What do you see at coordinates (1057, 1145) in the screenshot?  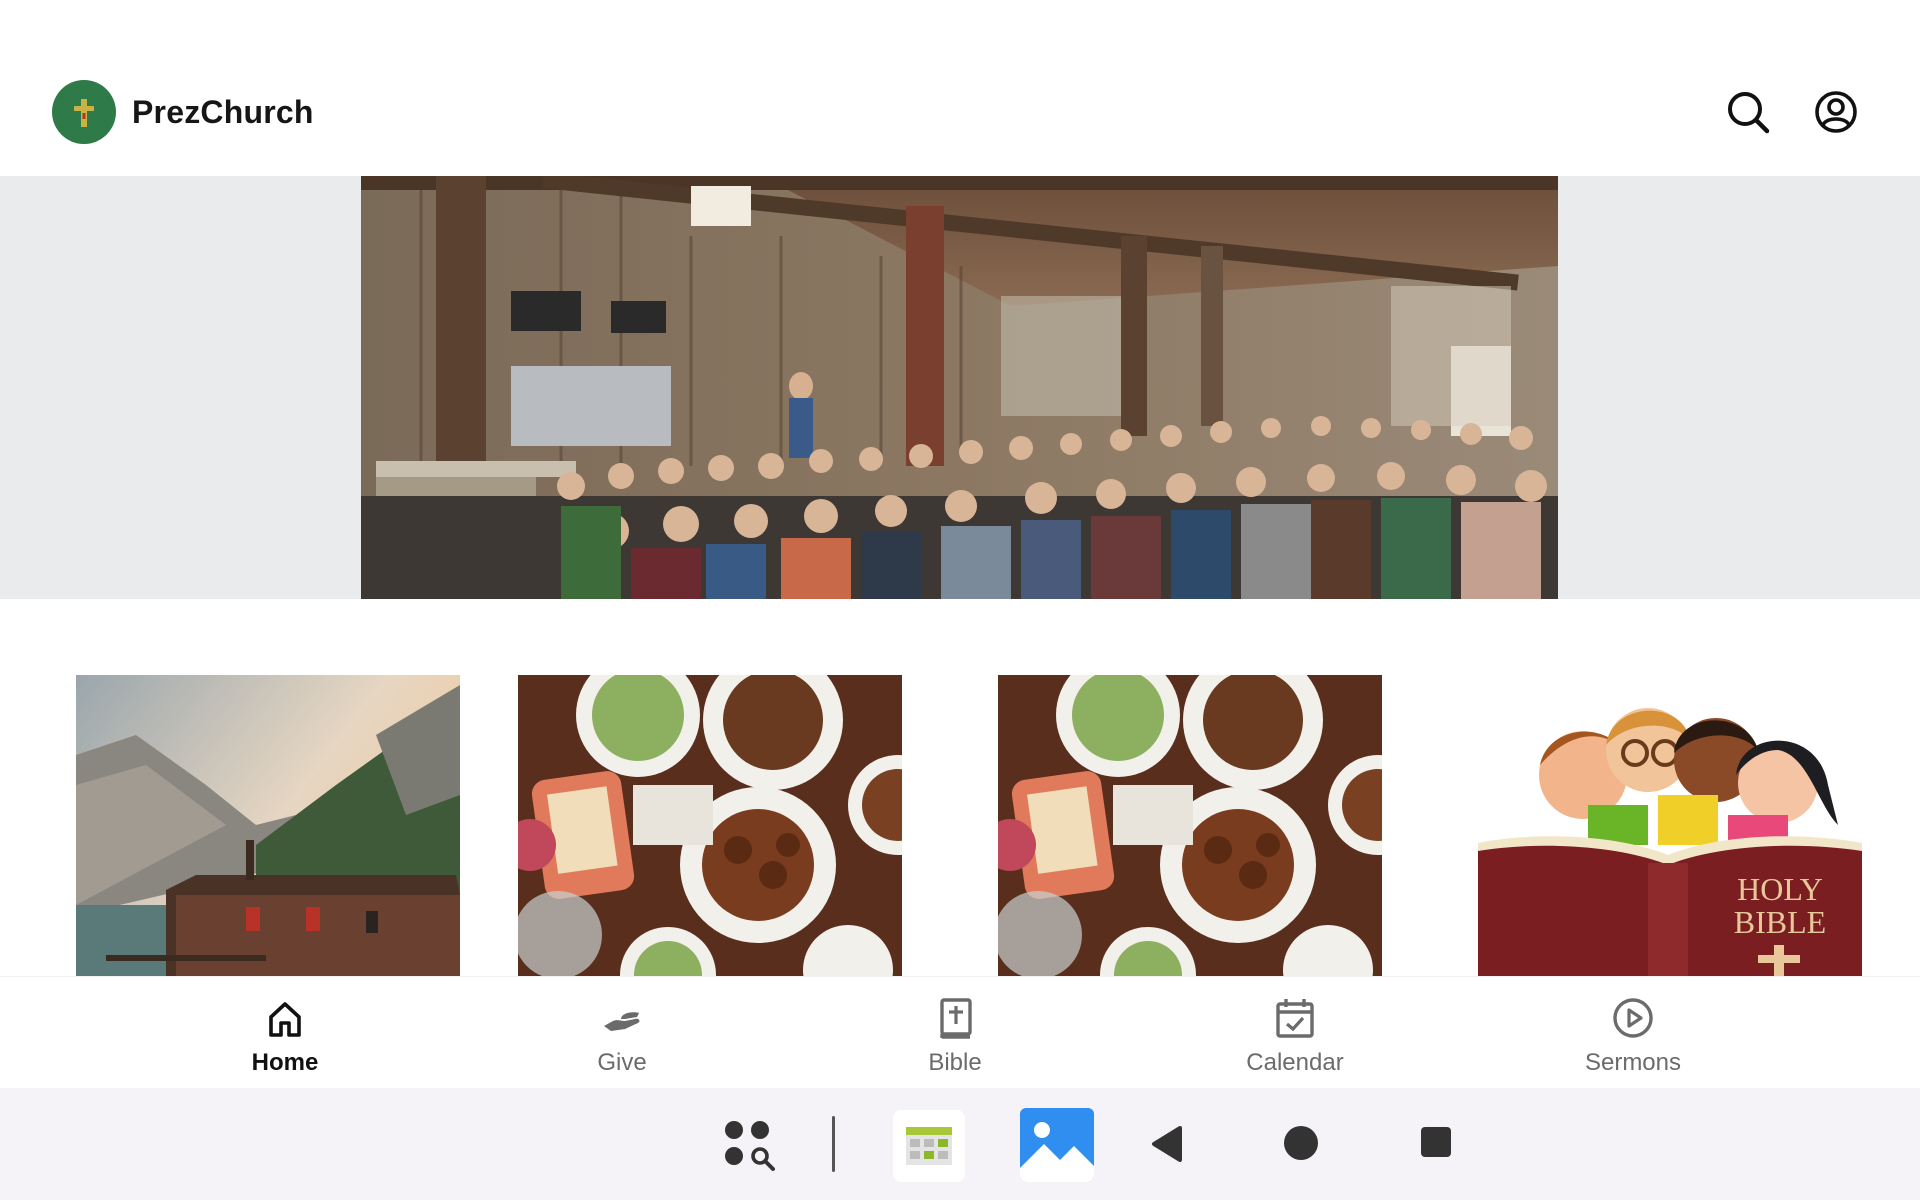 I see `gallery-app-icon` at bounding box center [1057, 1145].